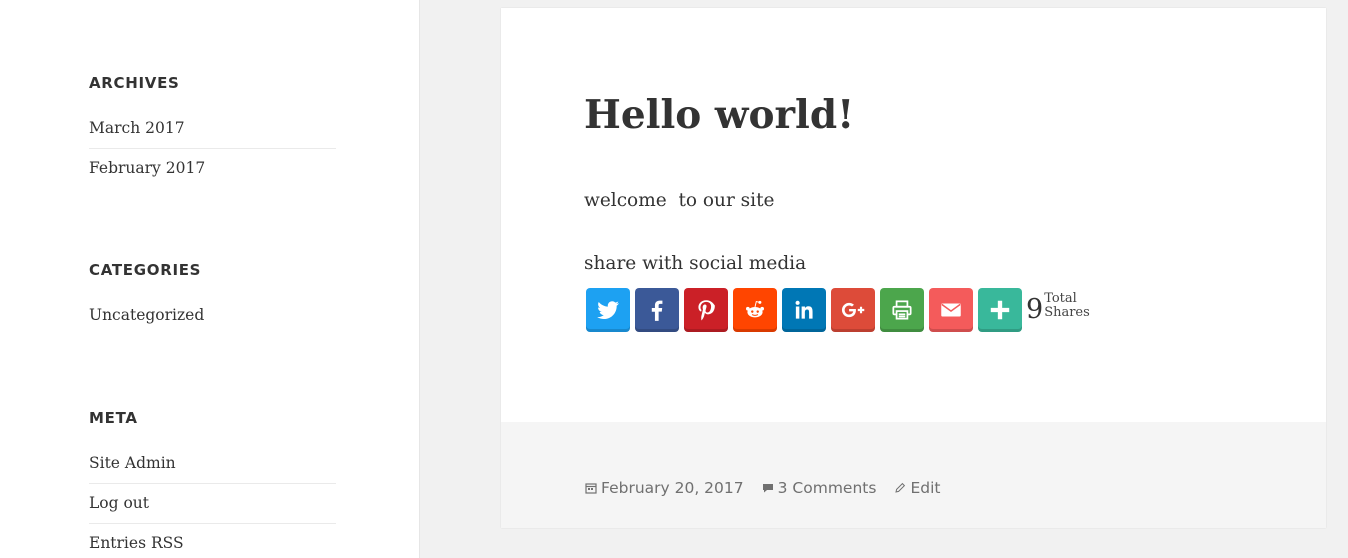 The height and width of the screenshot is (558, 1348). Describe the element at coordinates (212, 503) in the screenshot. I see `meta-item-log-out: Log out` at that location.